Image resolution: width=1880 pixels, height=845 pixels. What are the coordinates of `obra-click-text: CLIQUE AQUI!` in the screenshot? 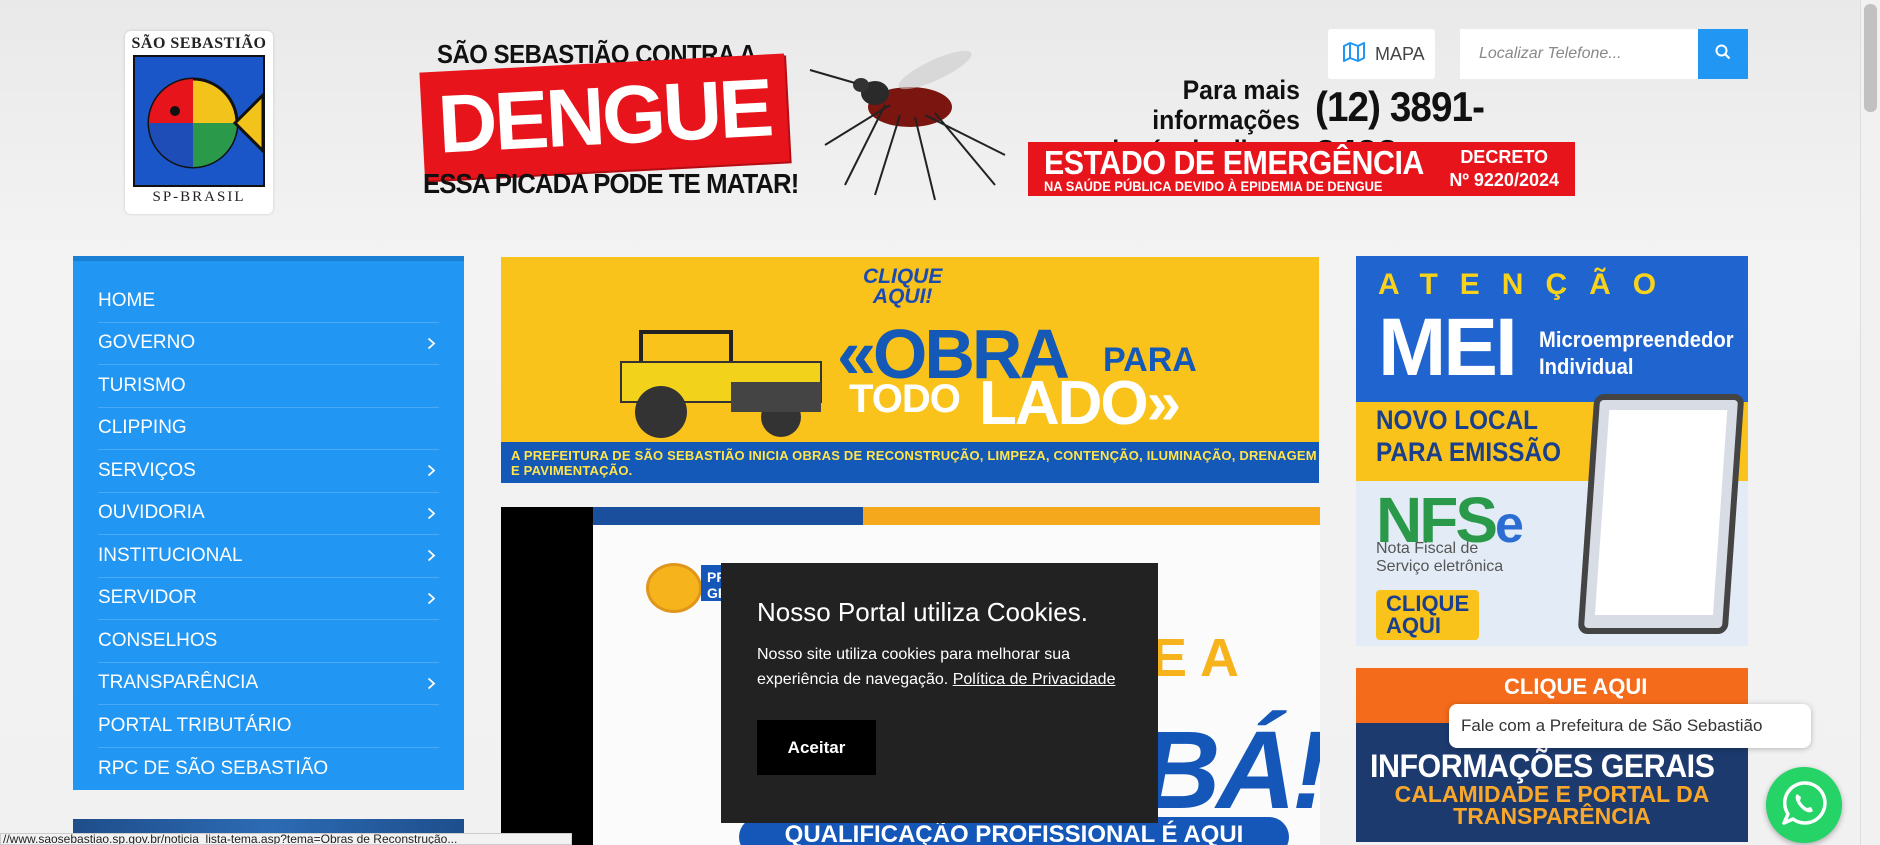 It's located at (903, 286).